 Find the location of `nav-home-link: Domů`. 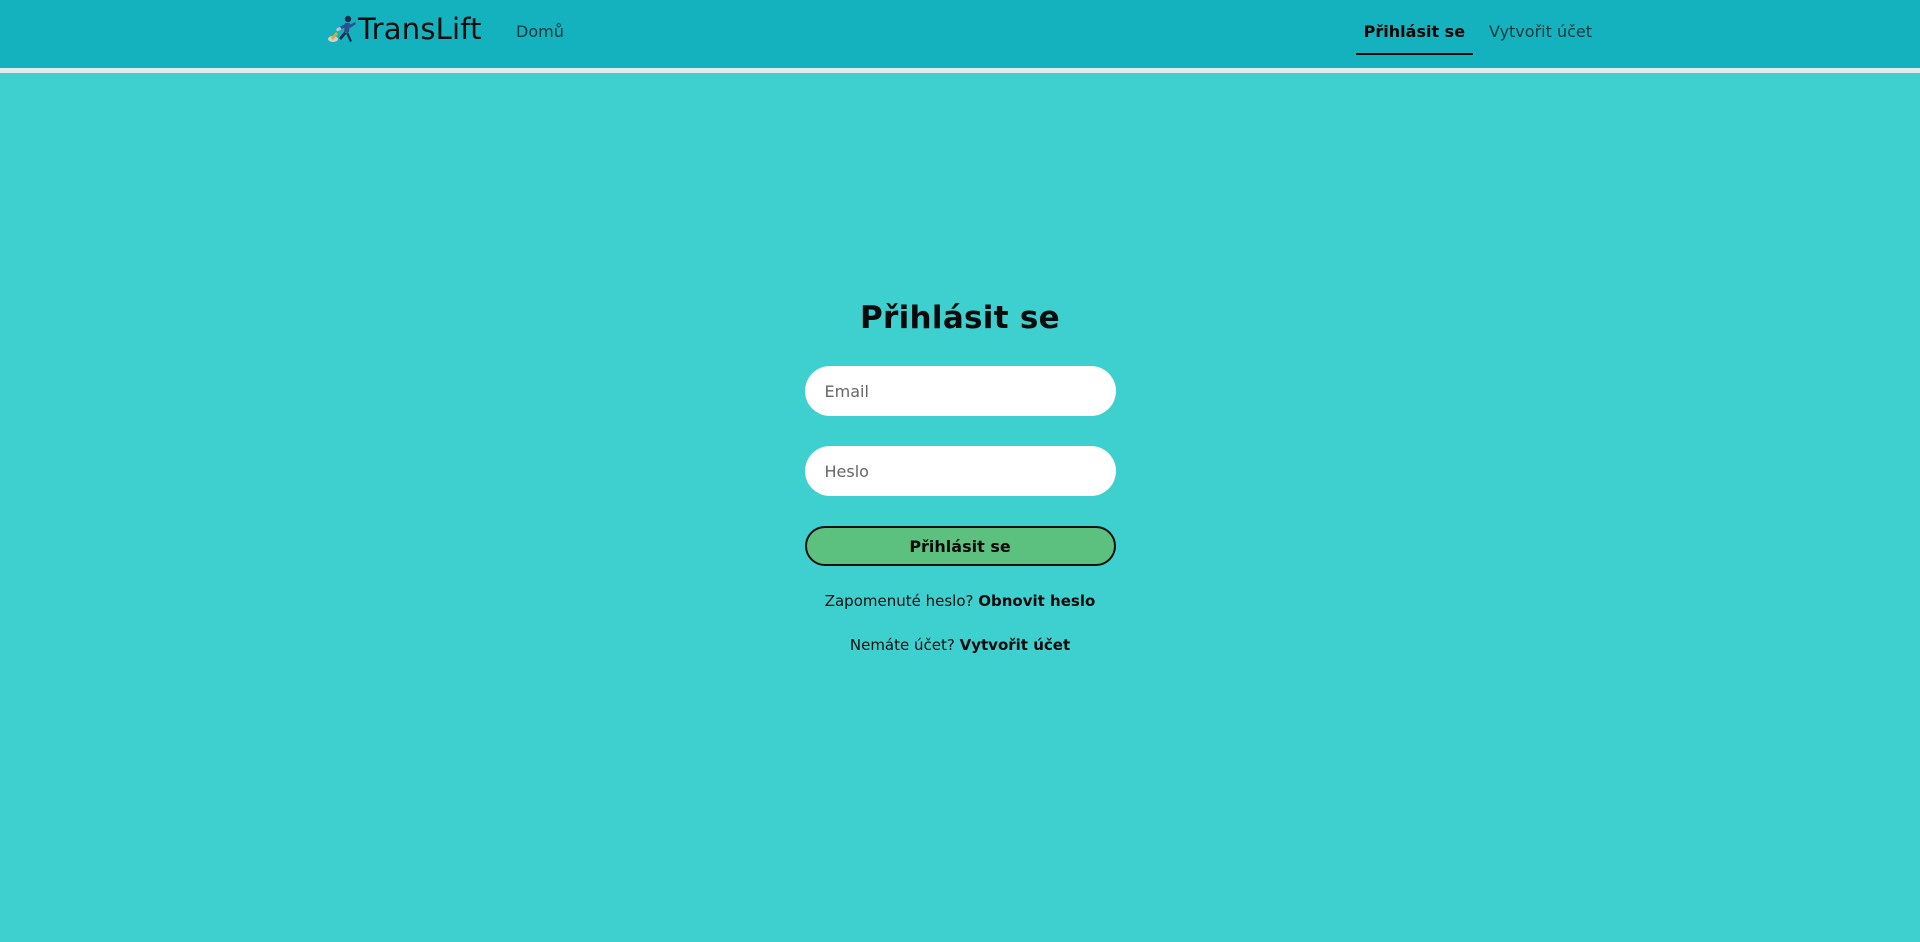

nav-home-link: Domů is located at coordinates (540, 31).